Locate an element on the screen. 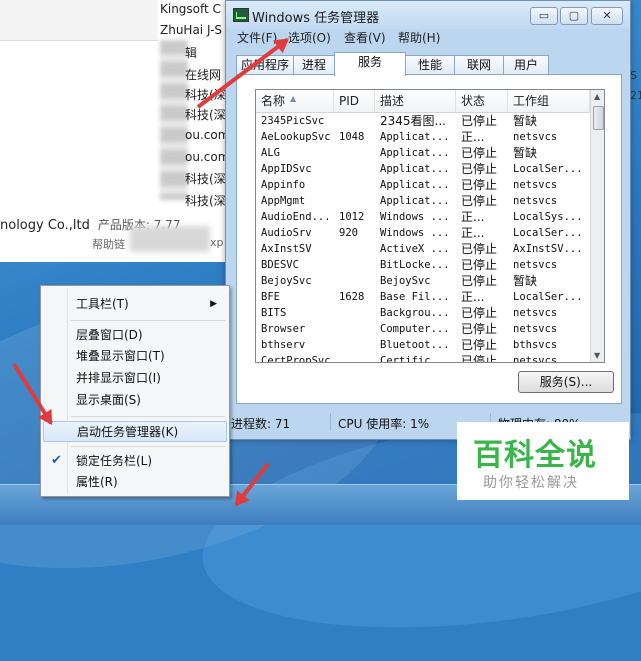 This screenshot has height=661, width=641. menu-item-label: 启动任务管理器(K) is located at coordinates (128, 432).